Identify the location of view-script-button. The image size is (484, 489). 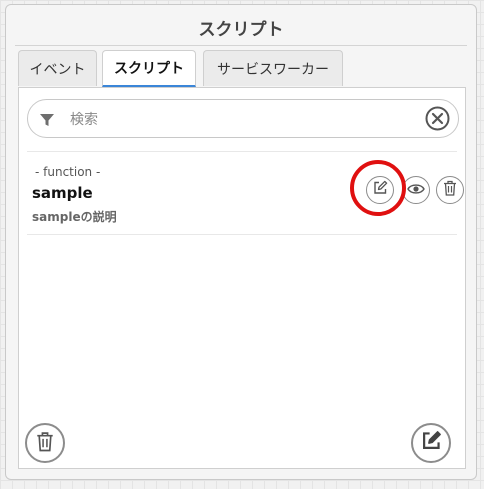
(416, 190).